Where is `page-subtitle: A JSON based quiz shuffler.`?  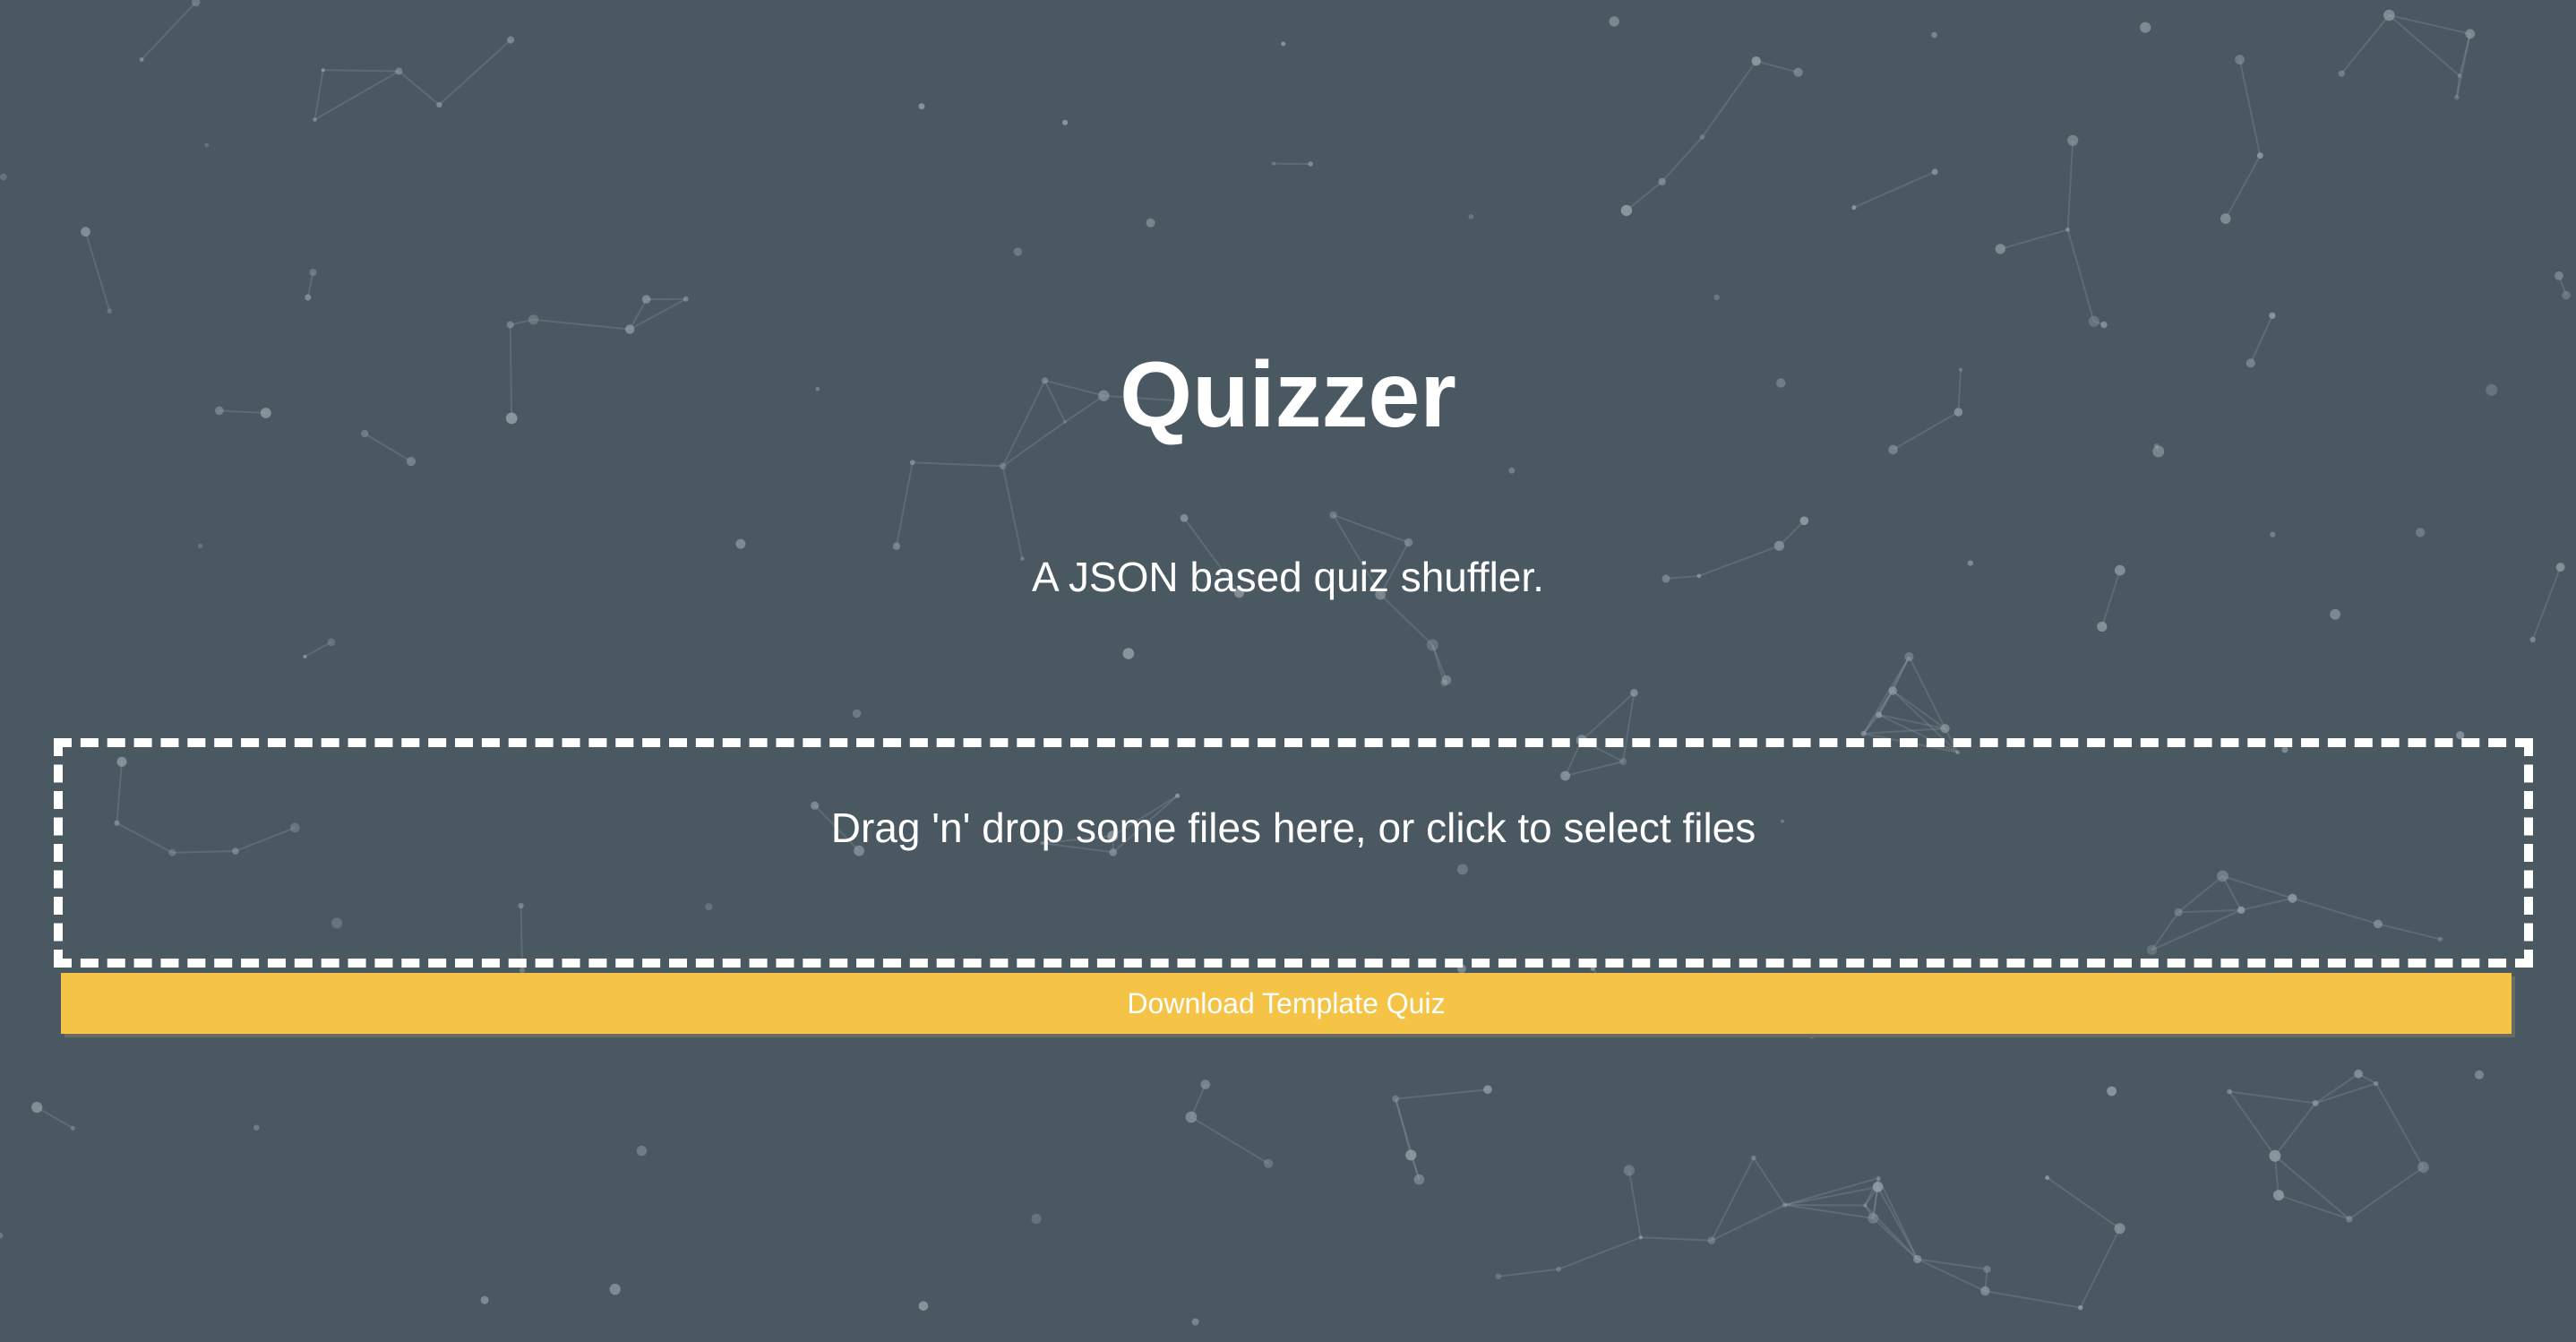
page-subtitle: A JSON based quiz shuffler. is located at coordinates (1288, 577).